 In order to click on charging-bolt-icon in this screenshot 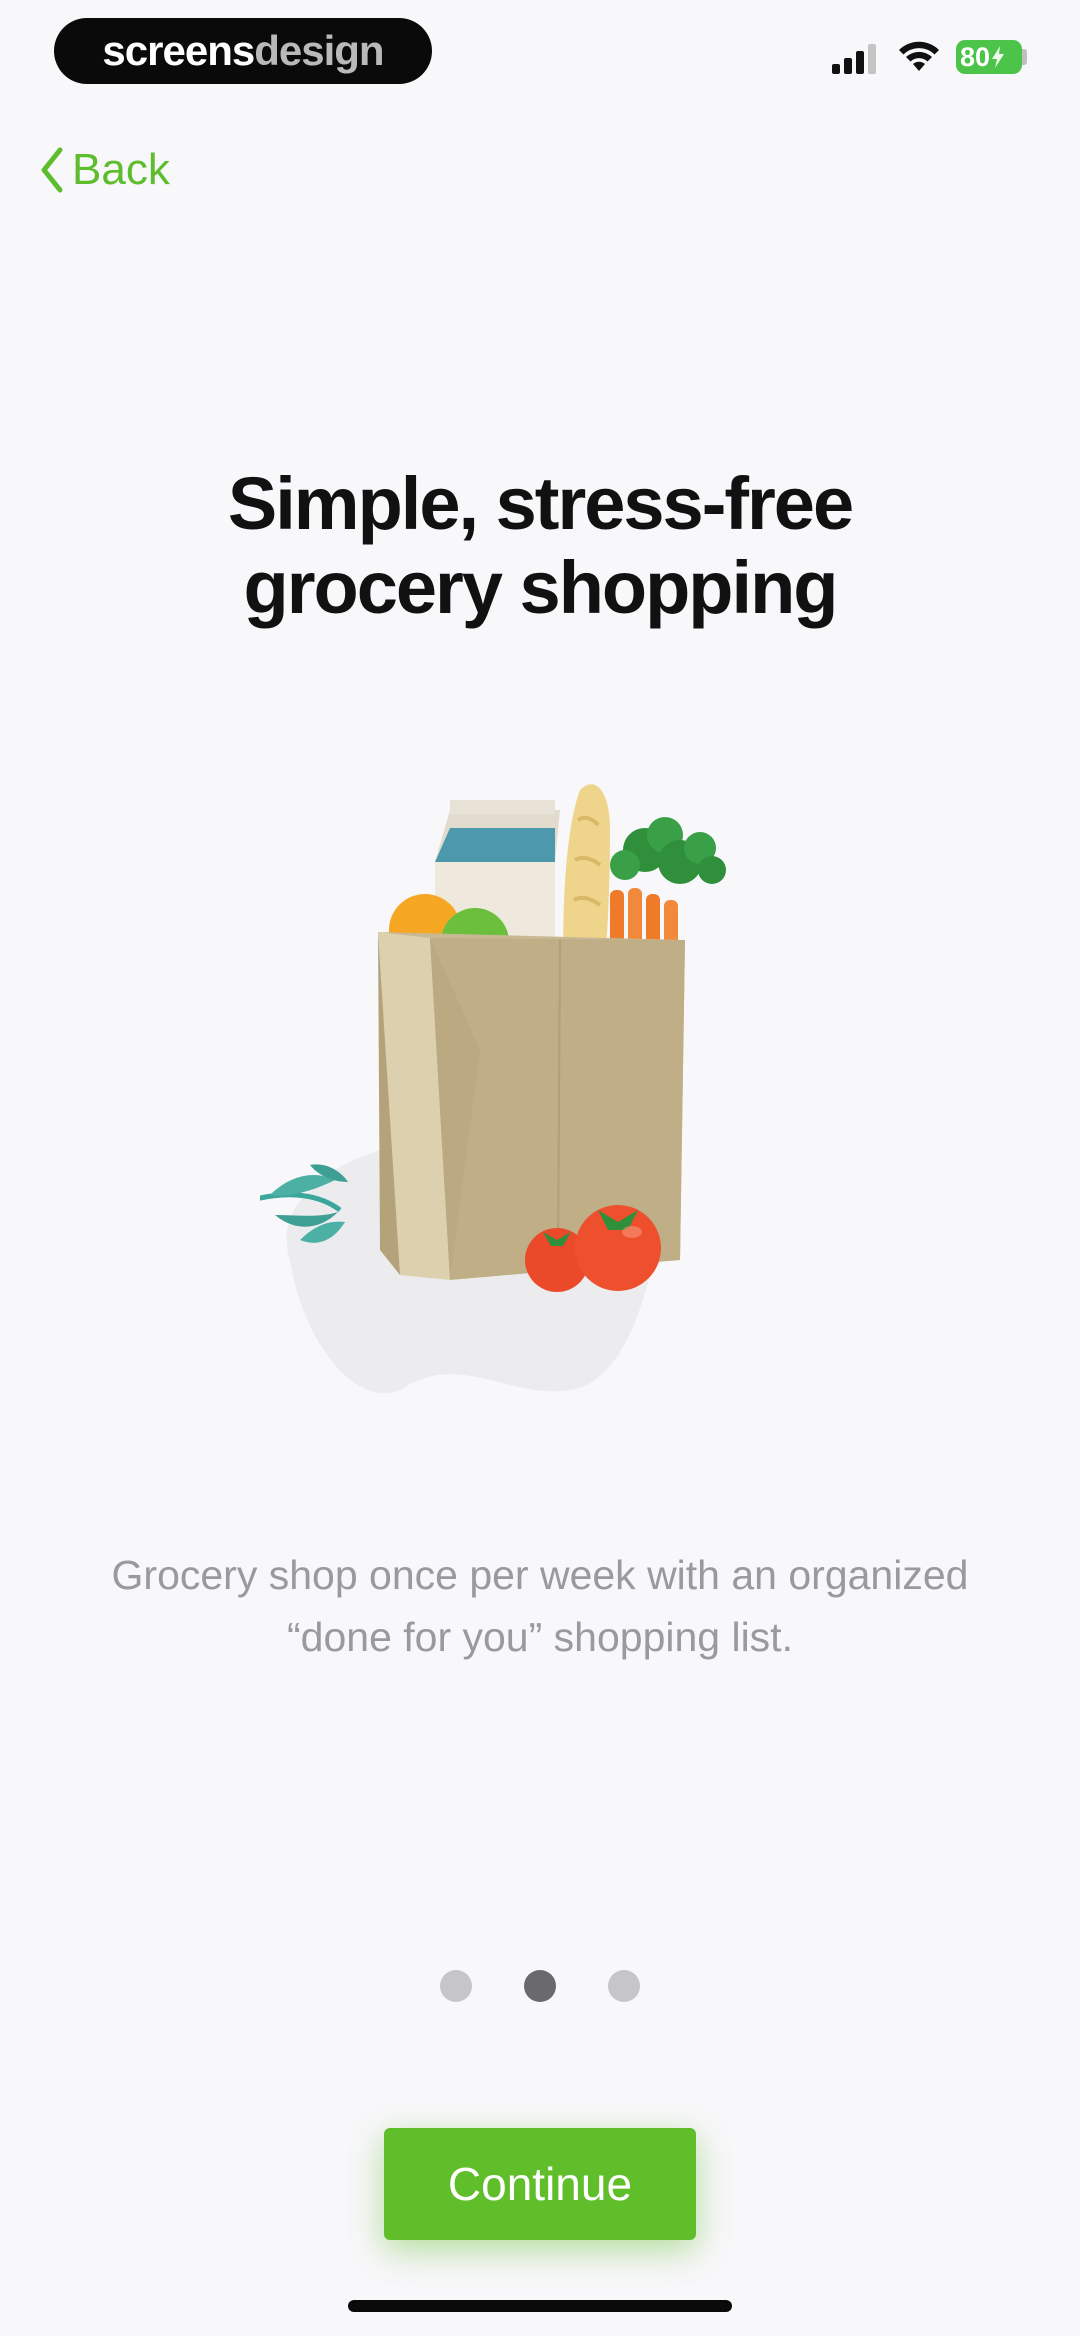, I will do `click(998, 57)`.